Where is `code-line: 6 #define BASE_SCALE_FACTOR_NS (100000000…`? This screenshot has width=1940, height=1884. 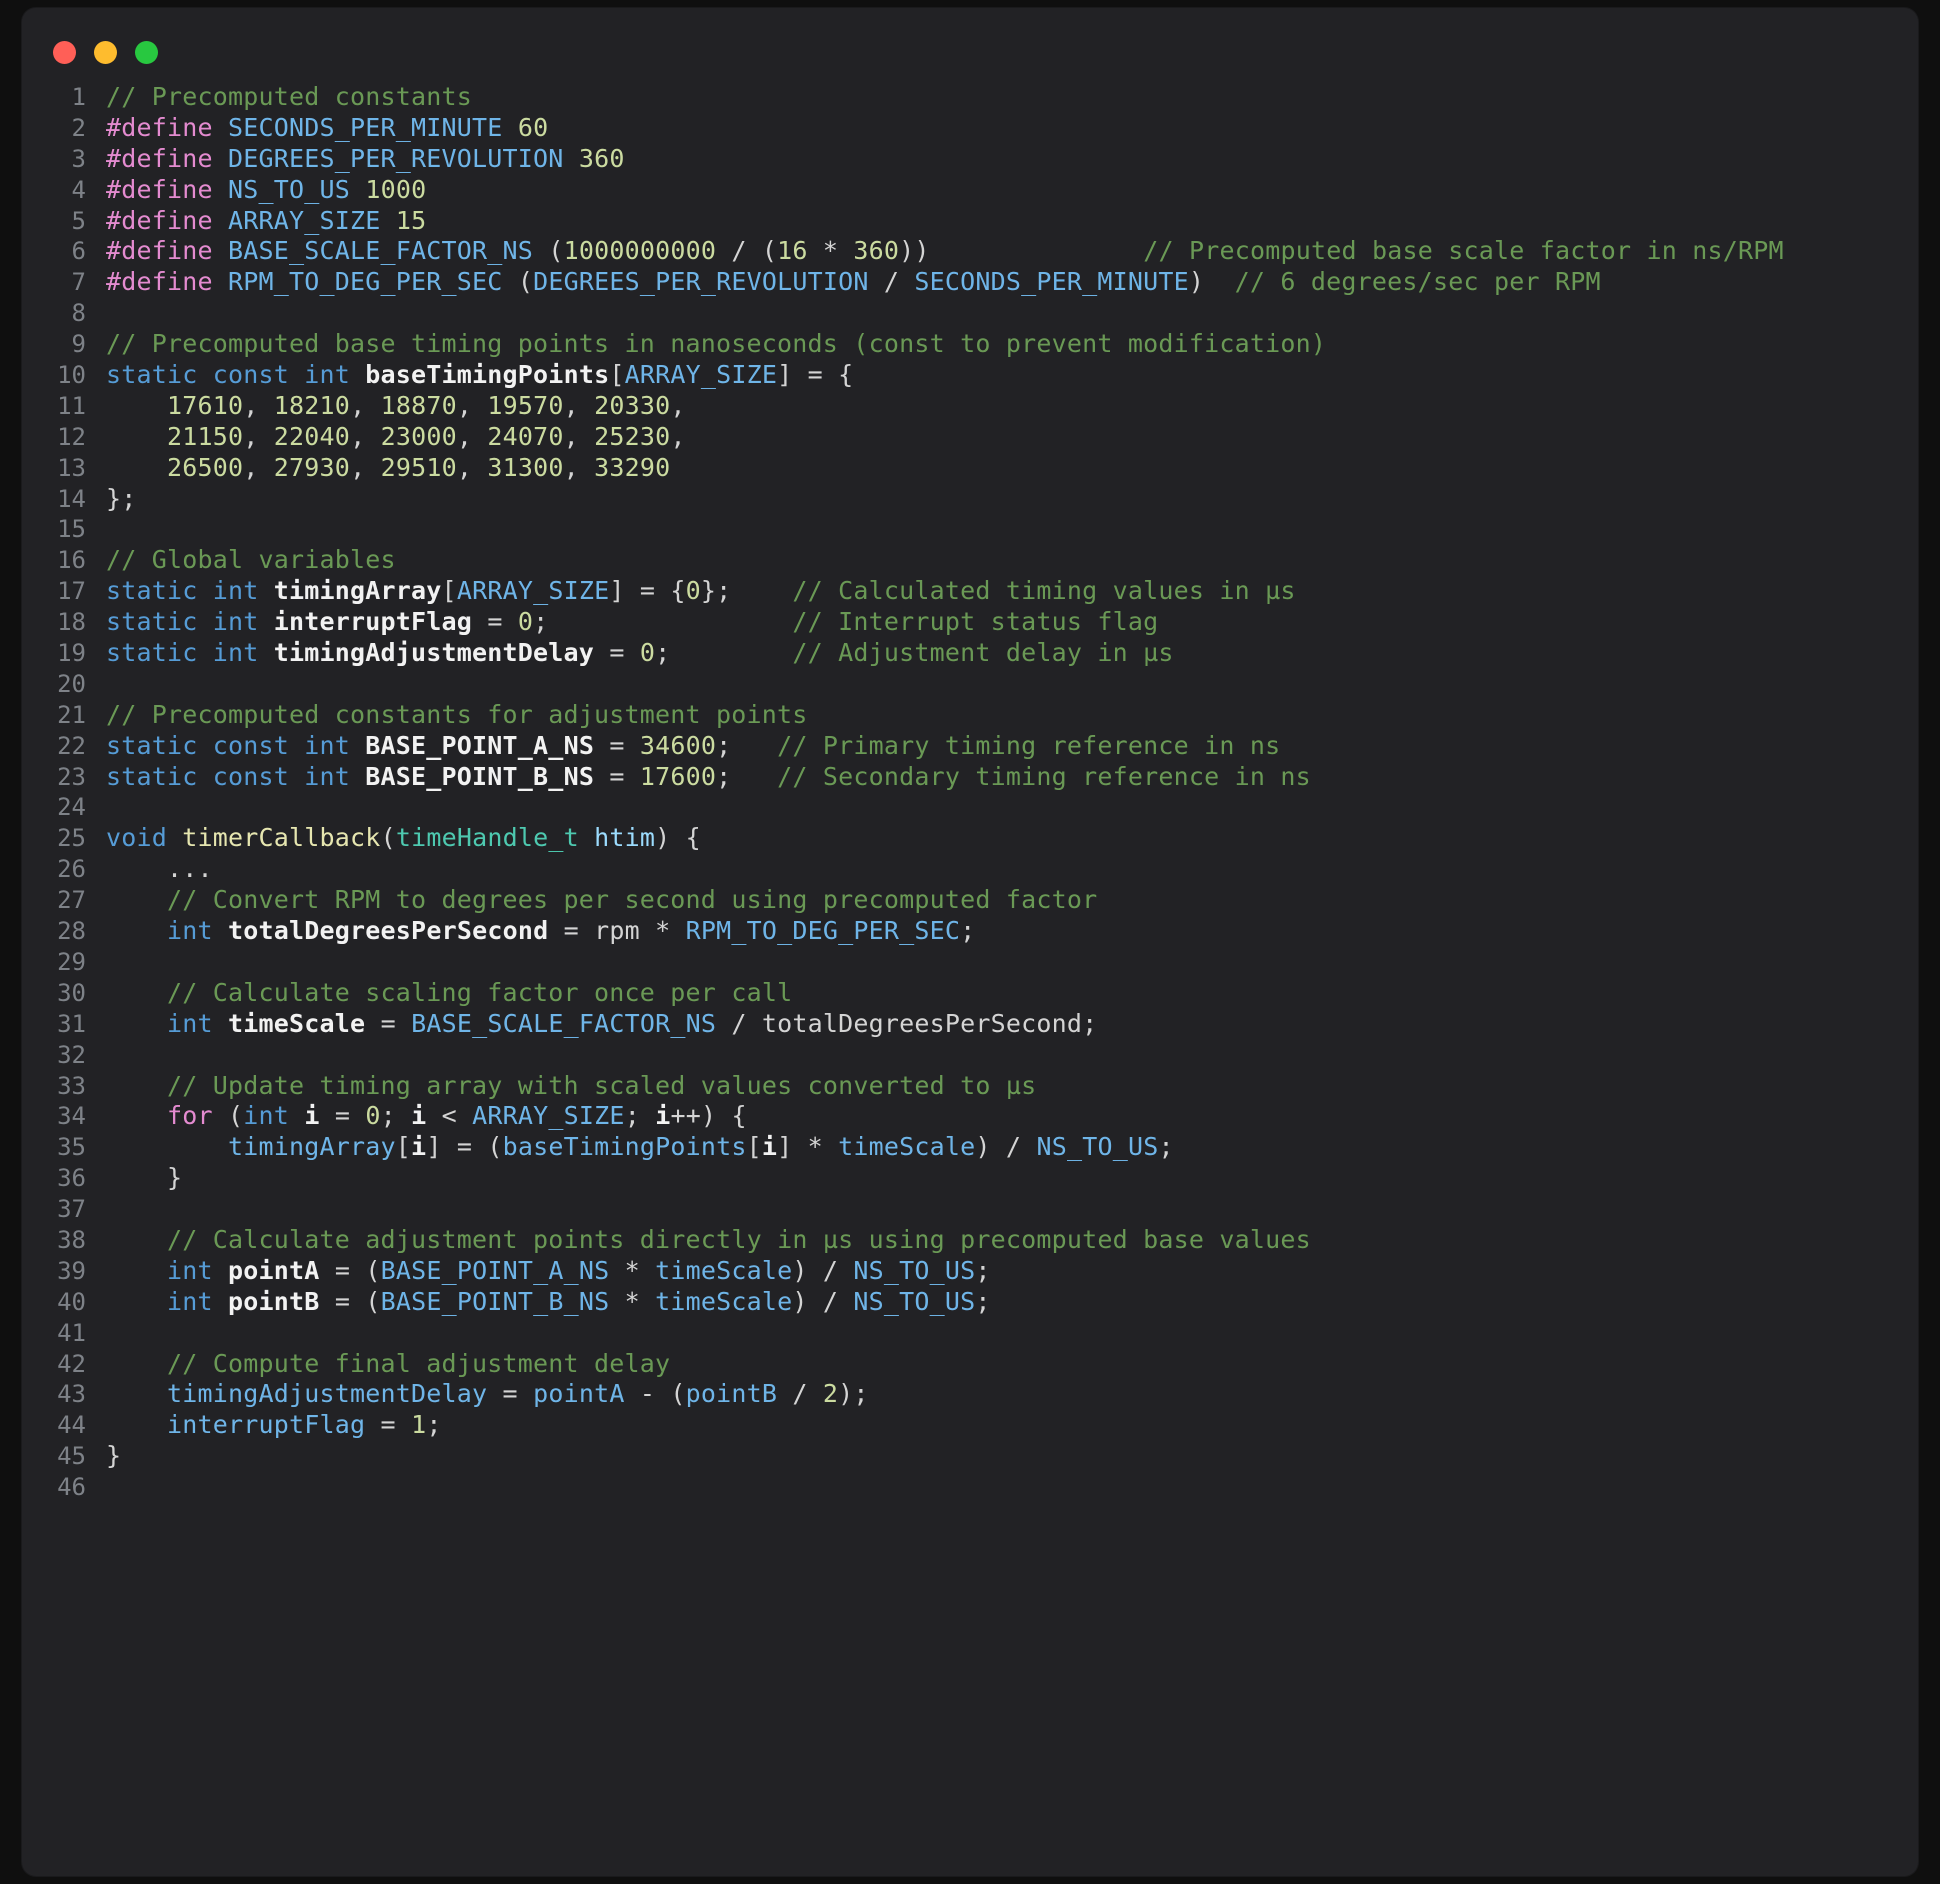 code-line: 6 #define BASE_SCALE_FACTOR_NS (100000000… is located at coordinates (970, 251).